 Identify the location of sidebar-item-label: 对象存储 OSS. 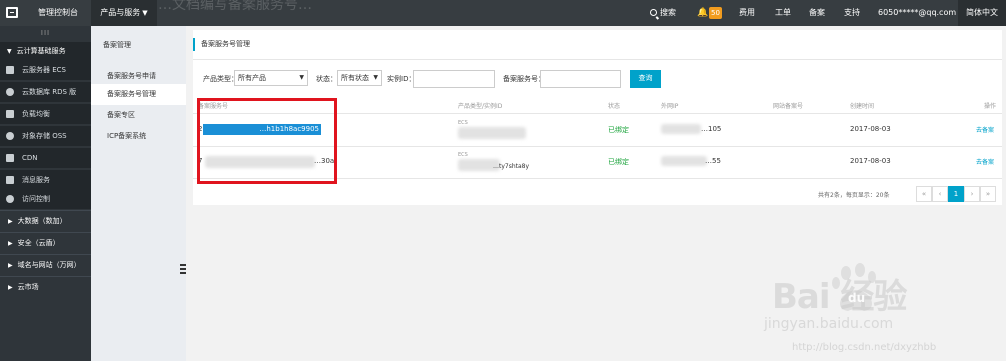
(44, 136).